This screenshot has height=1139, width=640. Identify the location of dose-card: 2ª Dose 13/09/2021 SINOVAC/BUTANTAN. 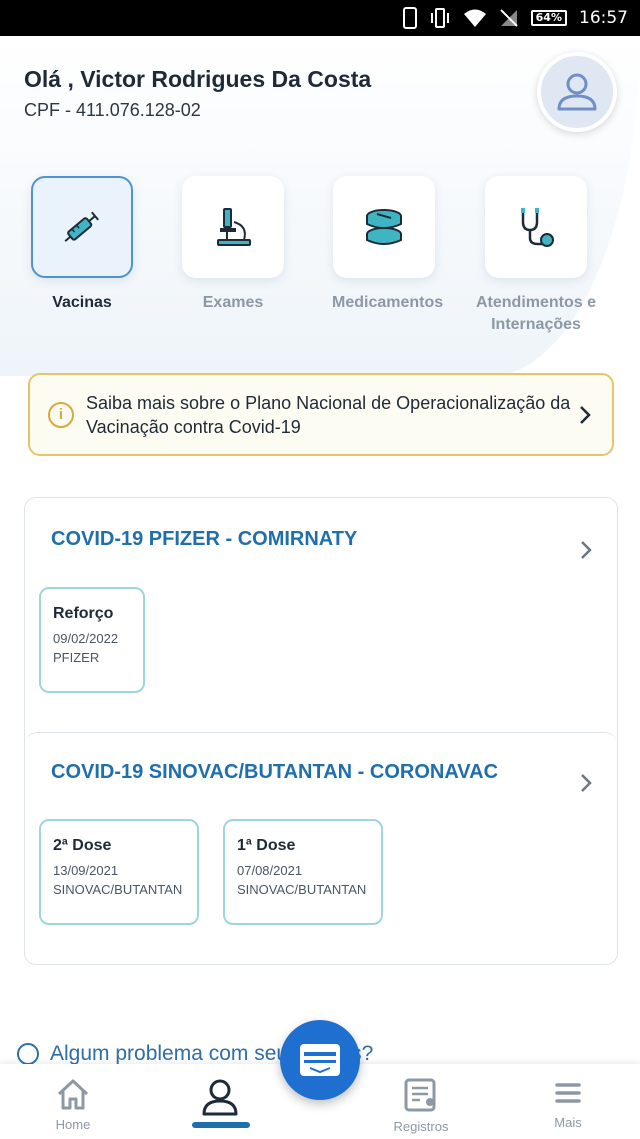
(119, 872).